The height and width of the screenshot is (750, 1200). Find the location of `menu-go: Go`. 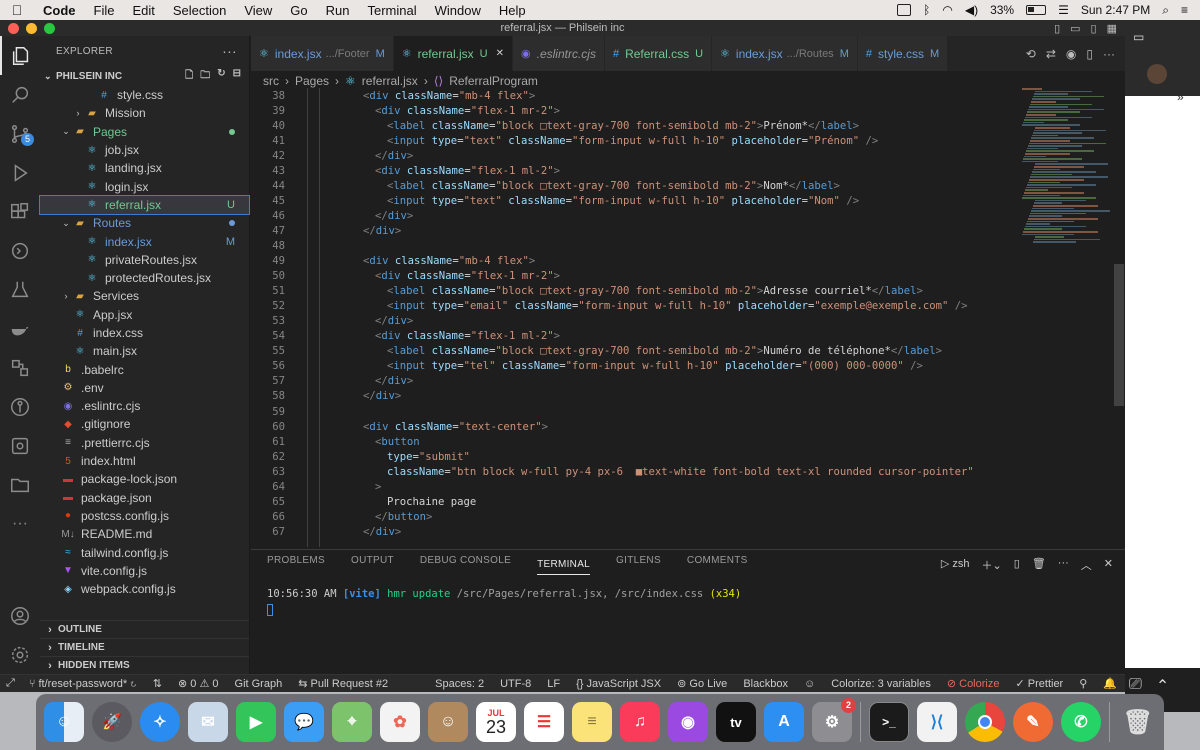

menu-go: Go is located at coordinates (298, 10).